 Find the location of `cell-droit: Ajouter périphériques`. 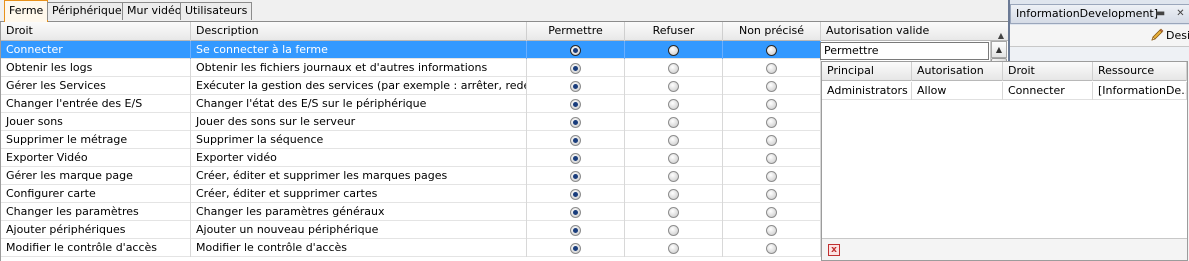

cell-droit: Ajouter périphériques is located at coordinates (96, 230).